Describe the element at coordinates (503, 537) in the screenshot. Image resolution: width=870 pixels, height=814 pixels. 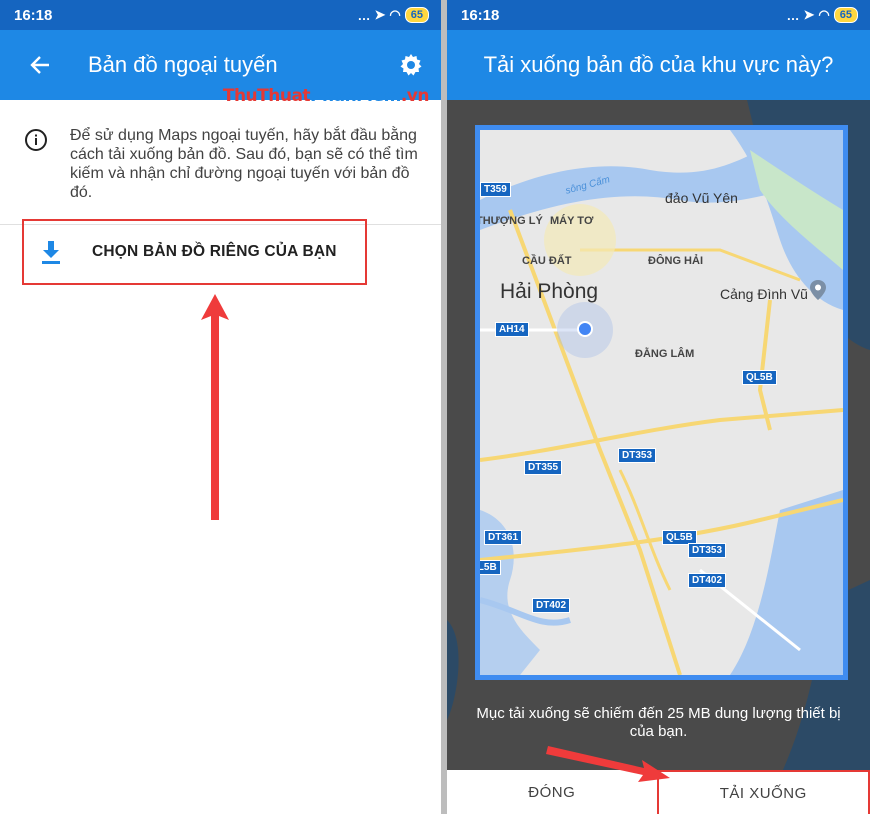
I see `road-shield: DT361` at that location.